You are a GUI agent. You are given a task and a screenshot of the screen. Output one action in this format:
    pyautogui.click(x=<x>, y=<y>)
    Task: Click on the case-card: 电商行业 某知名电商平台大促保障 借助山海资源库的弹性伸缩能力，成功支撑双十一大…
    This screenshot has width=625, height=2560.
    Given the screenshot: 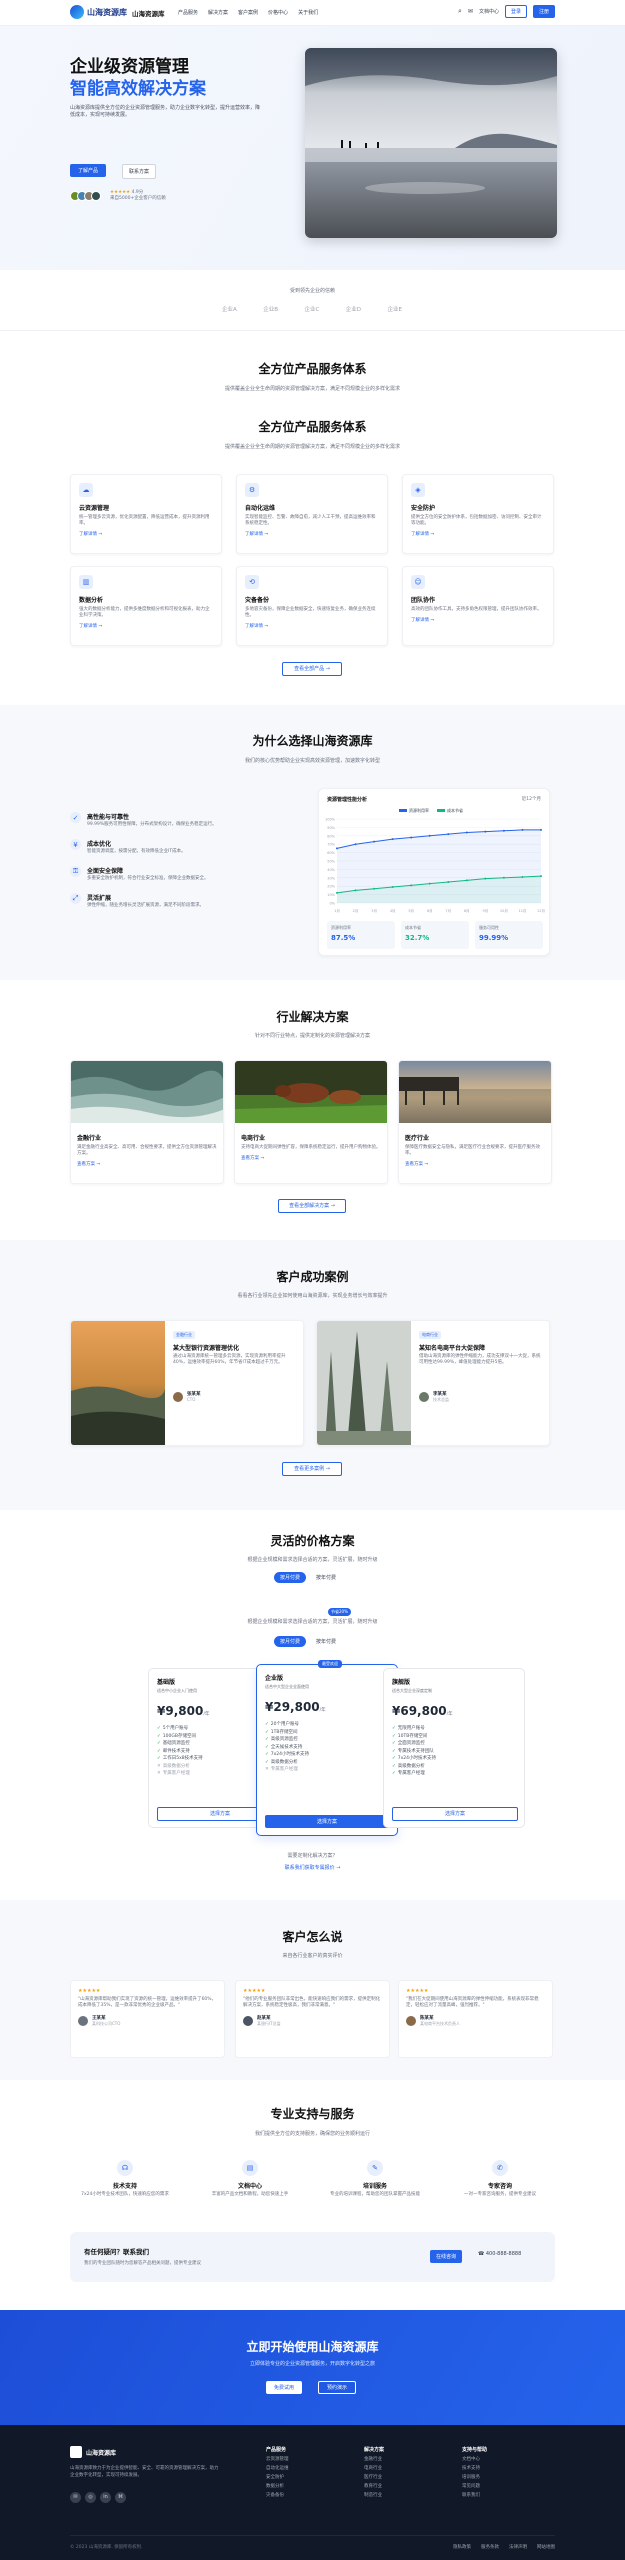 What is the action you would take?
    pyautogui.click(x=433, y=1383)
    